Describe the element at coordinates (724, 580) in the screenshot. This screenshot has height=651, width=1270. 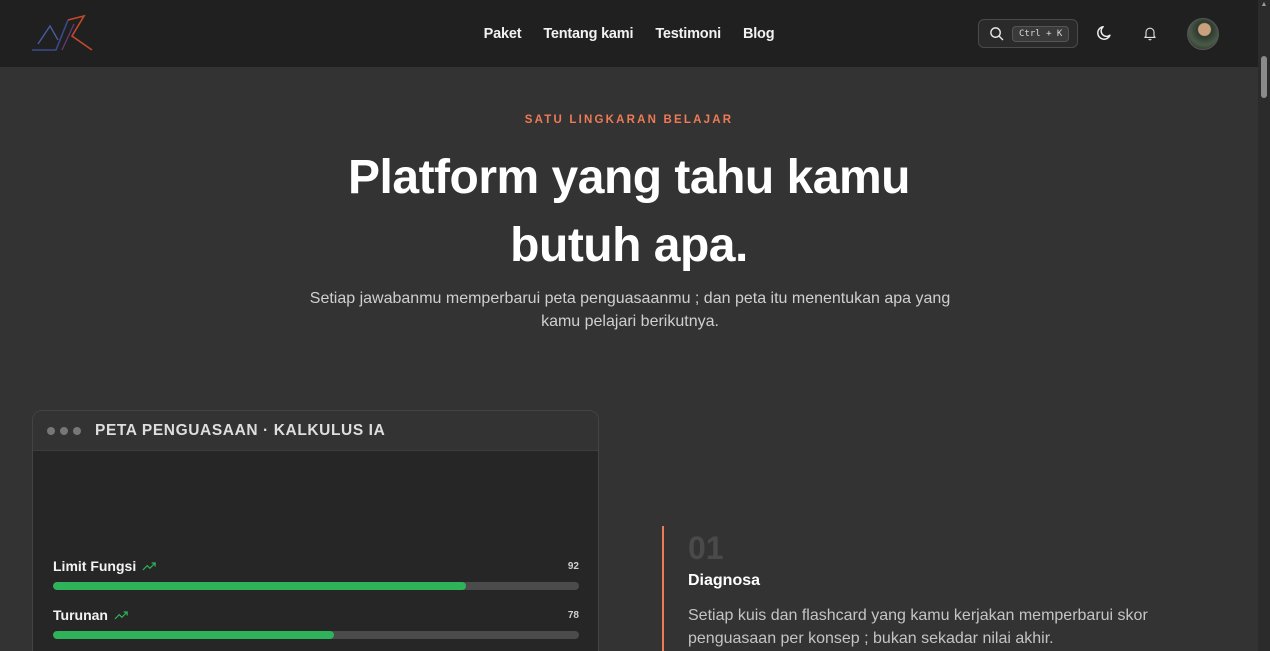
I see `step-title: Diagnosa` at that location.